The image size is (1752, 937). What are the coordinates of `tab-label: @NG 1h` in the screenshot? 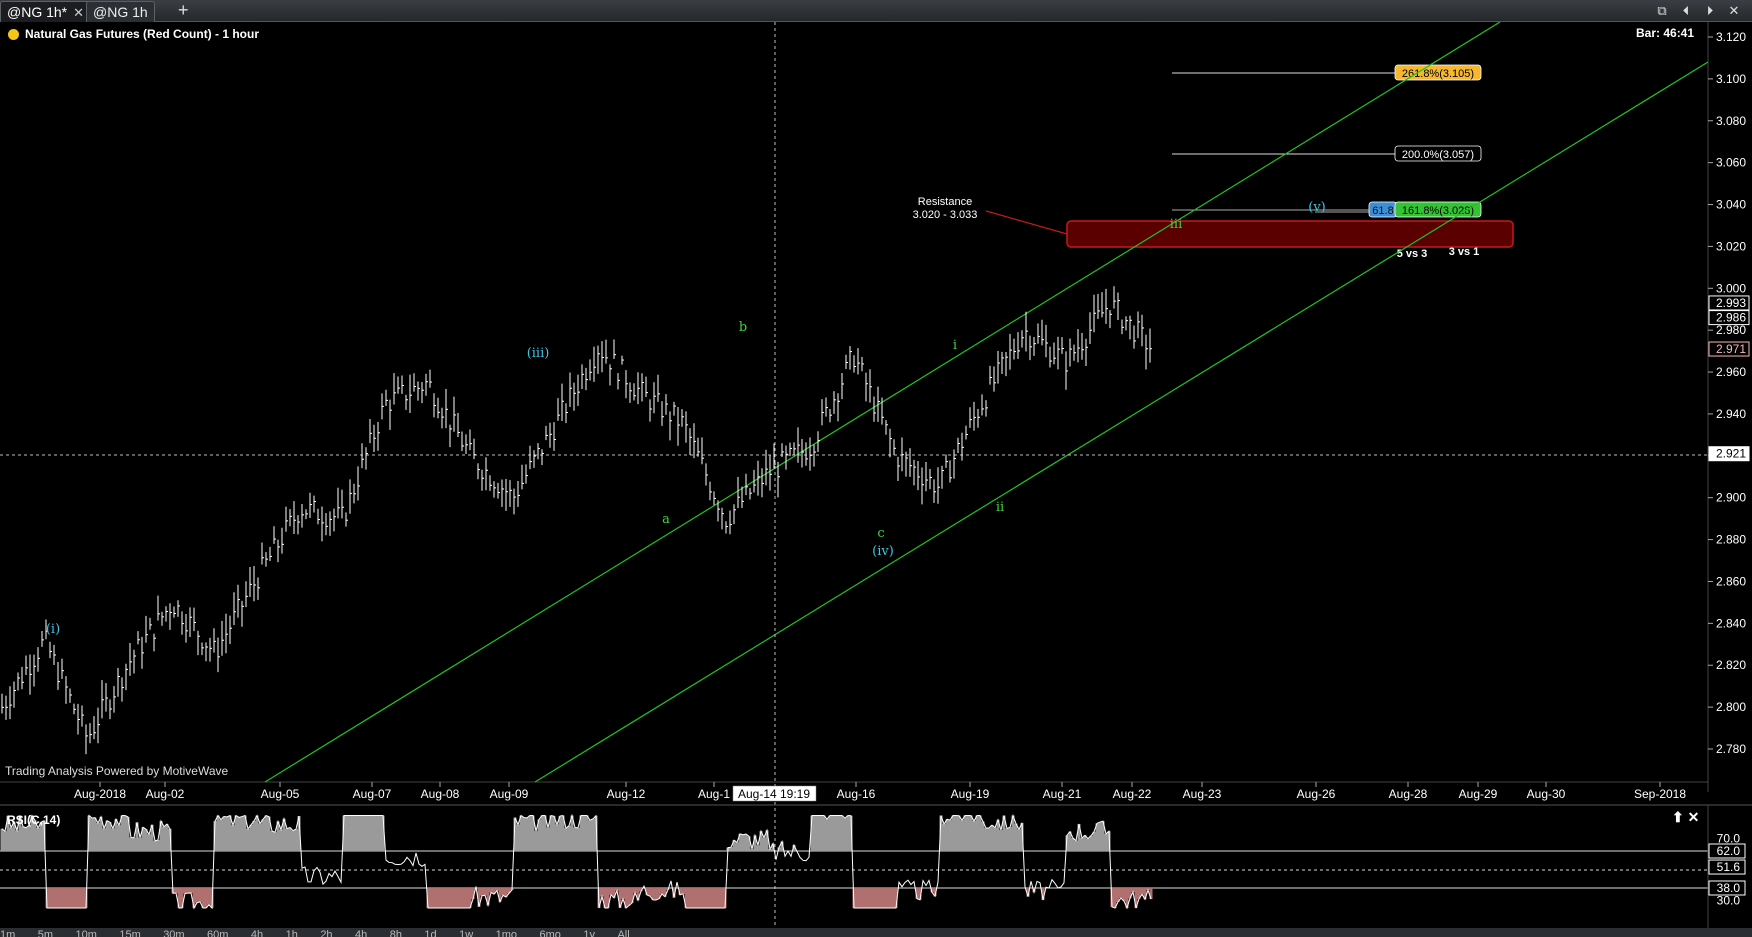 It's located at (120, 12).